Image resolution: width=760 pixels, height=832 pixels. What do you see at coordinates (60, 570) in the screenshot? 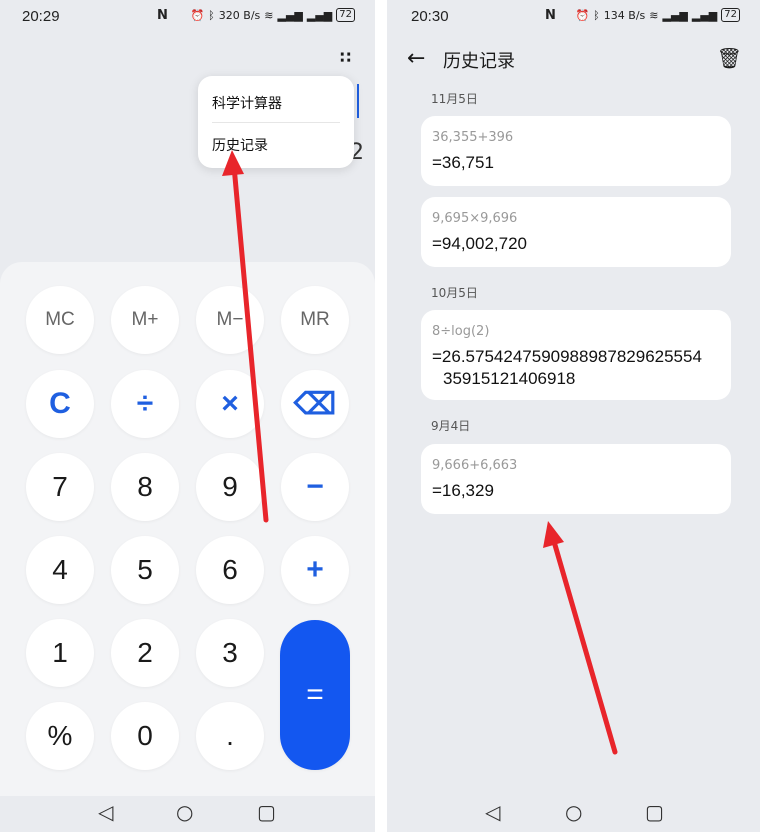
I see `key-4: 4` at bounding box center [60, 570].